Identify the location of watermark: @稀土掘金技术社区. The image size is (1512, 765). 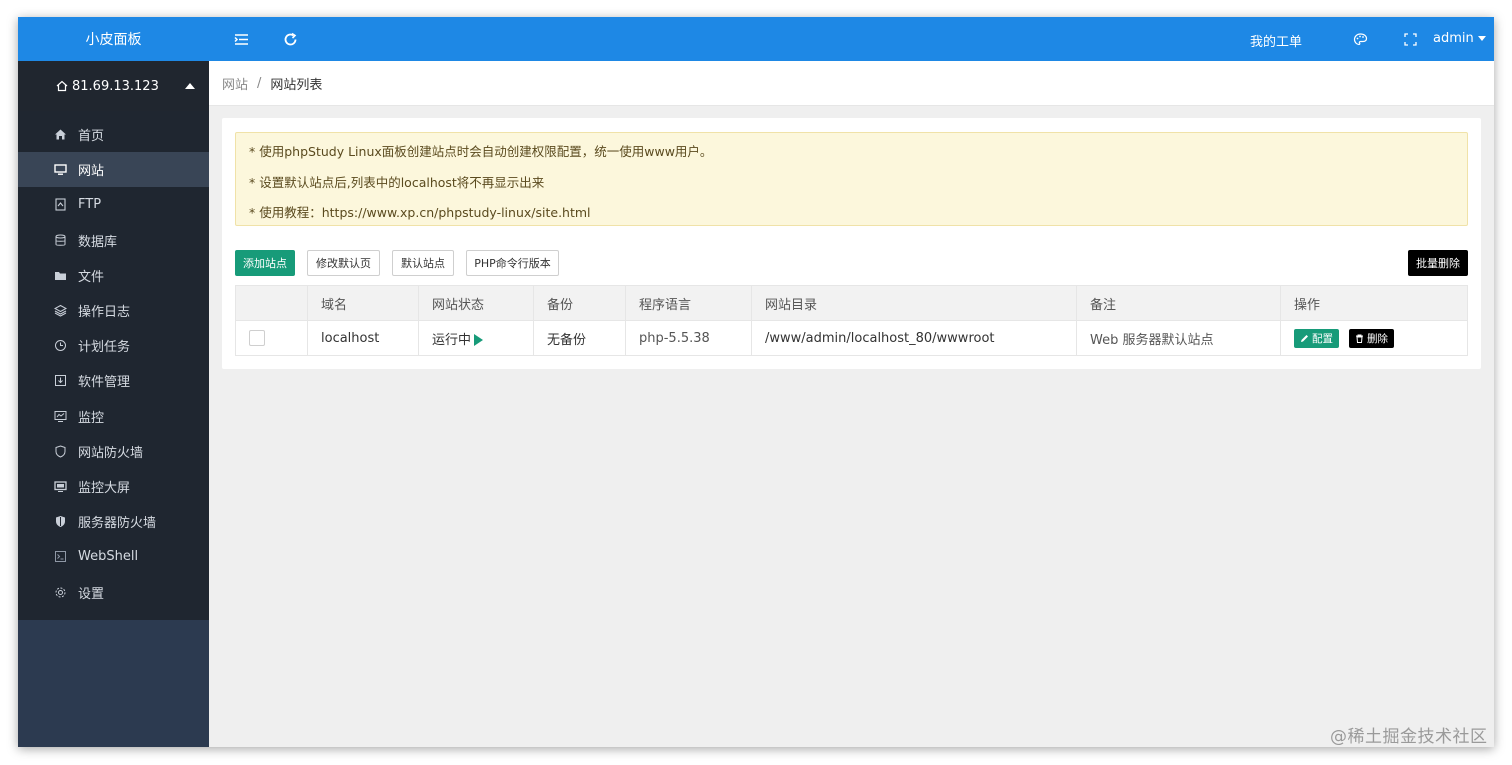
(1409, 737).